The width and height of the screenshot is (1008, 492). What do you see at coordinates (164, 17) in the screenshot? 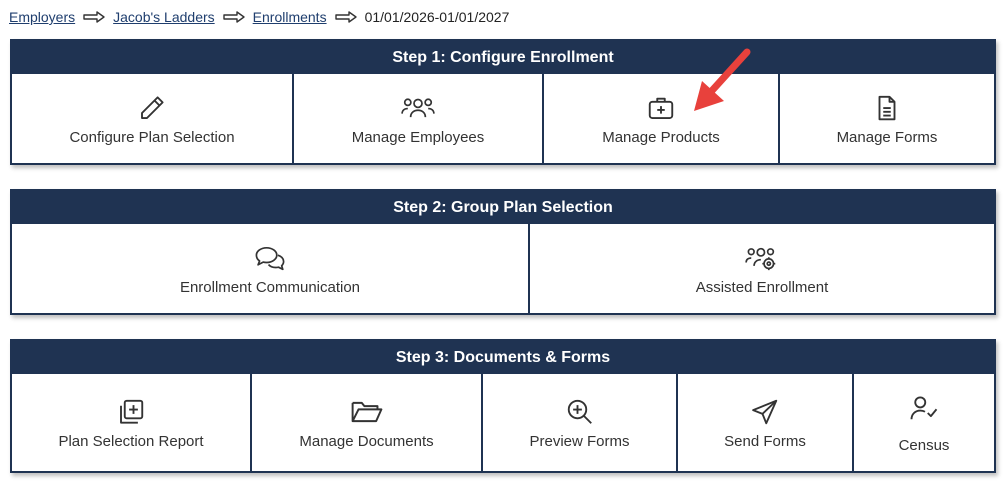
I see `breadcrumb-employer-link: Jacob's Ladders` at bounding box center [164, 17].